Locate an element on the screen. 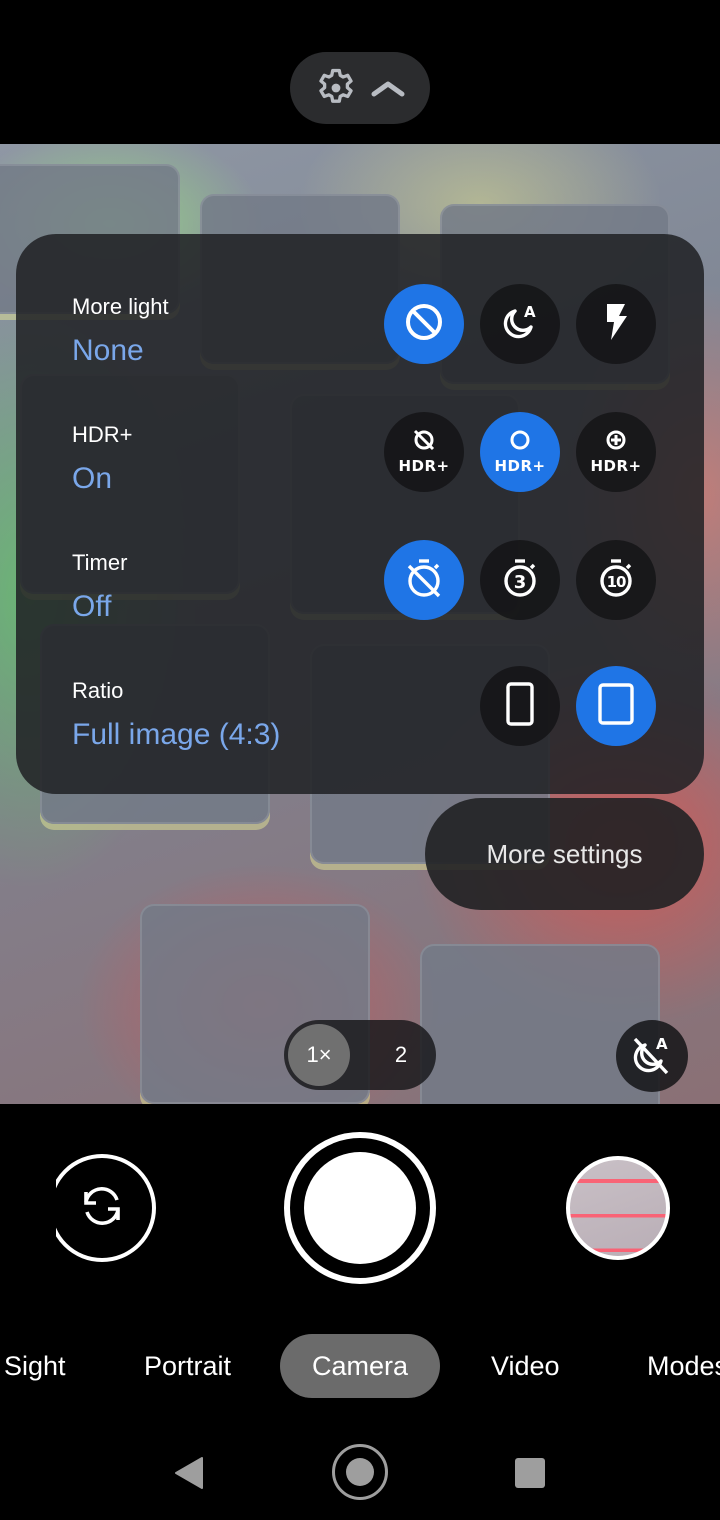 This screenshot has width=720, height=1520. zoom-selector: 1× 2 is located at coordinates (360, 1055).